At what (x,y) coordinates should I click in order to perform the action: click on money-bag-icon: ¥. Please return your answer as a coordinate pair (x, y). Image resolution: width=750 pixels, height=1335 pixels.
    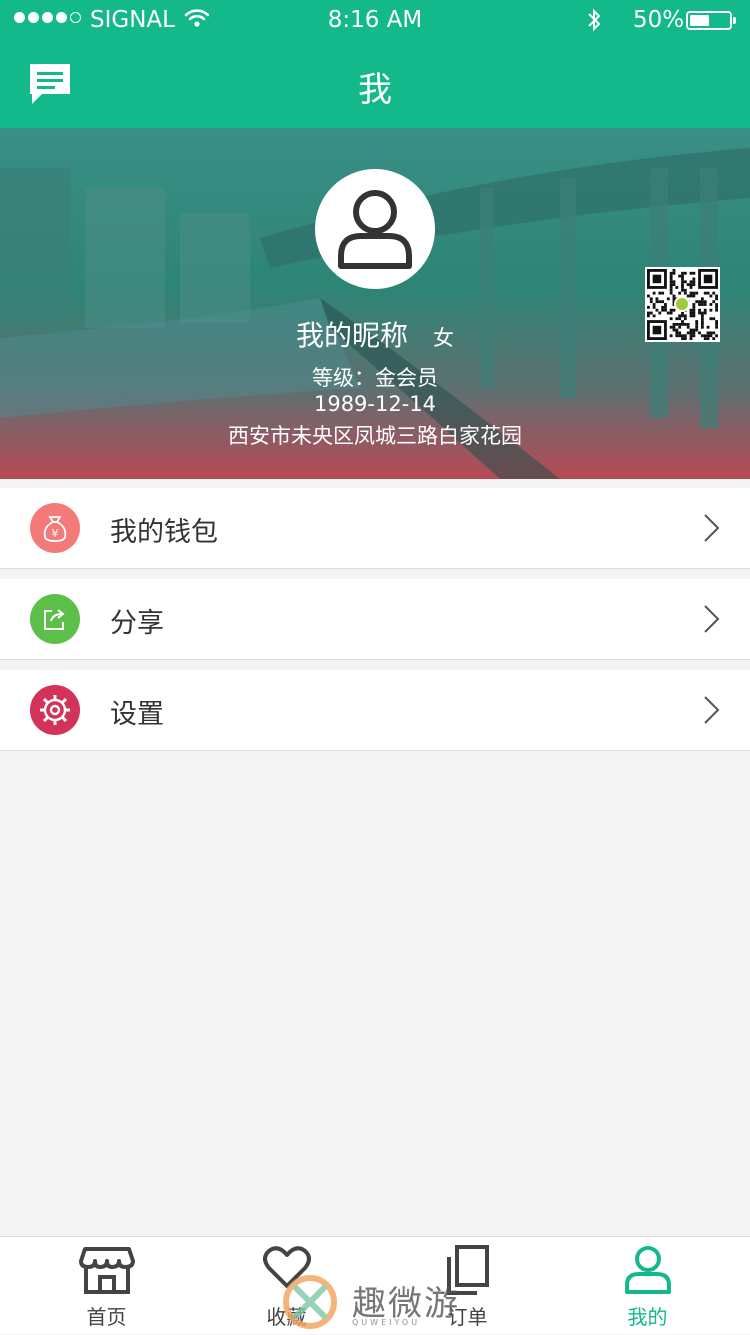
    Looking at the image, I should click on (55, 528).